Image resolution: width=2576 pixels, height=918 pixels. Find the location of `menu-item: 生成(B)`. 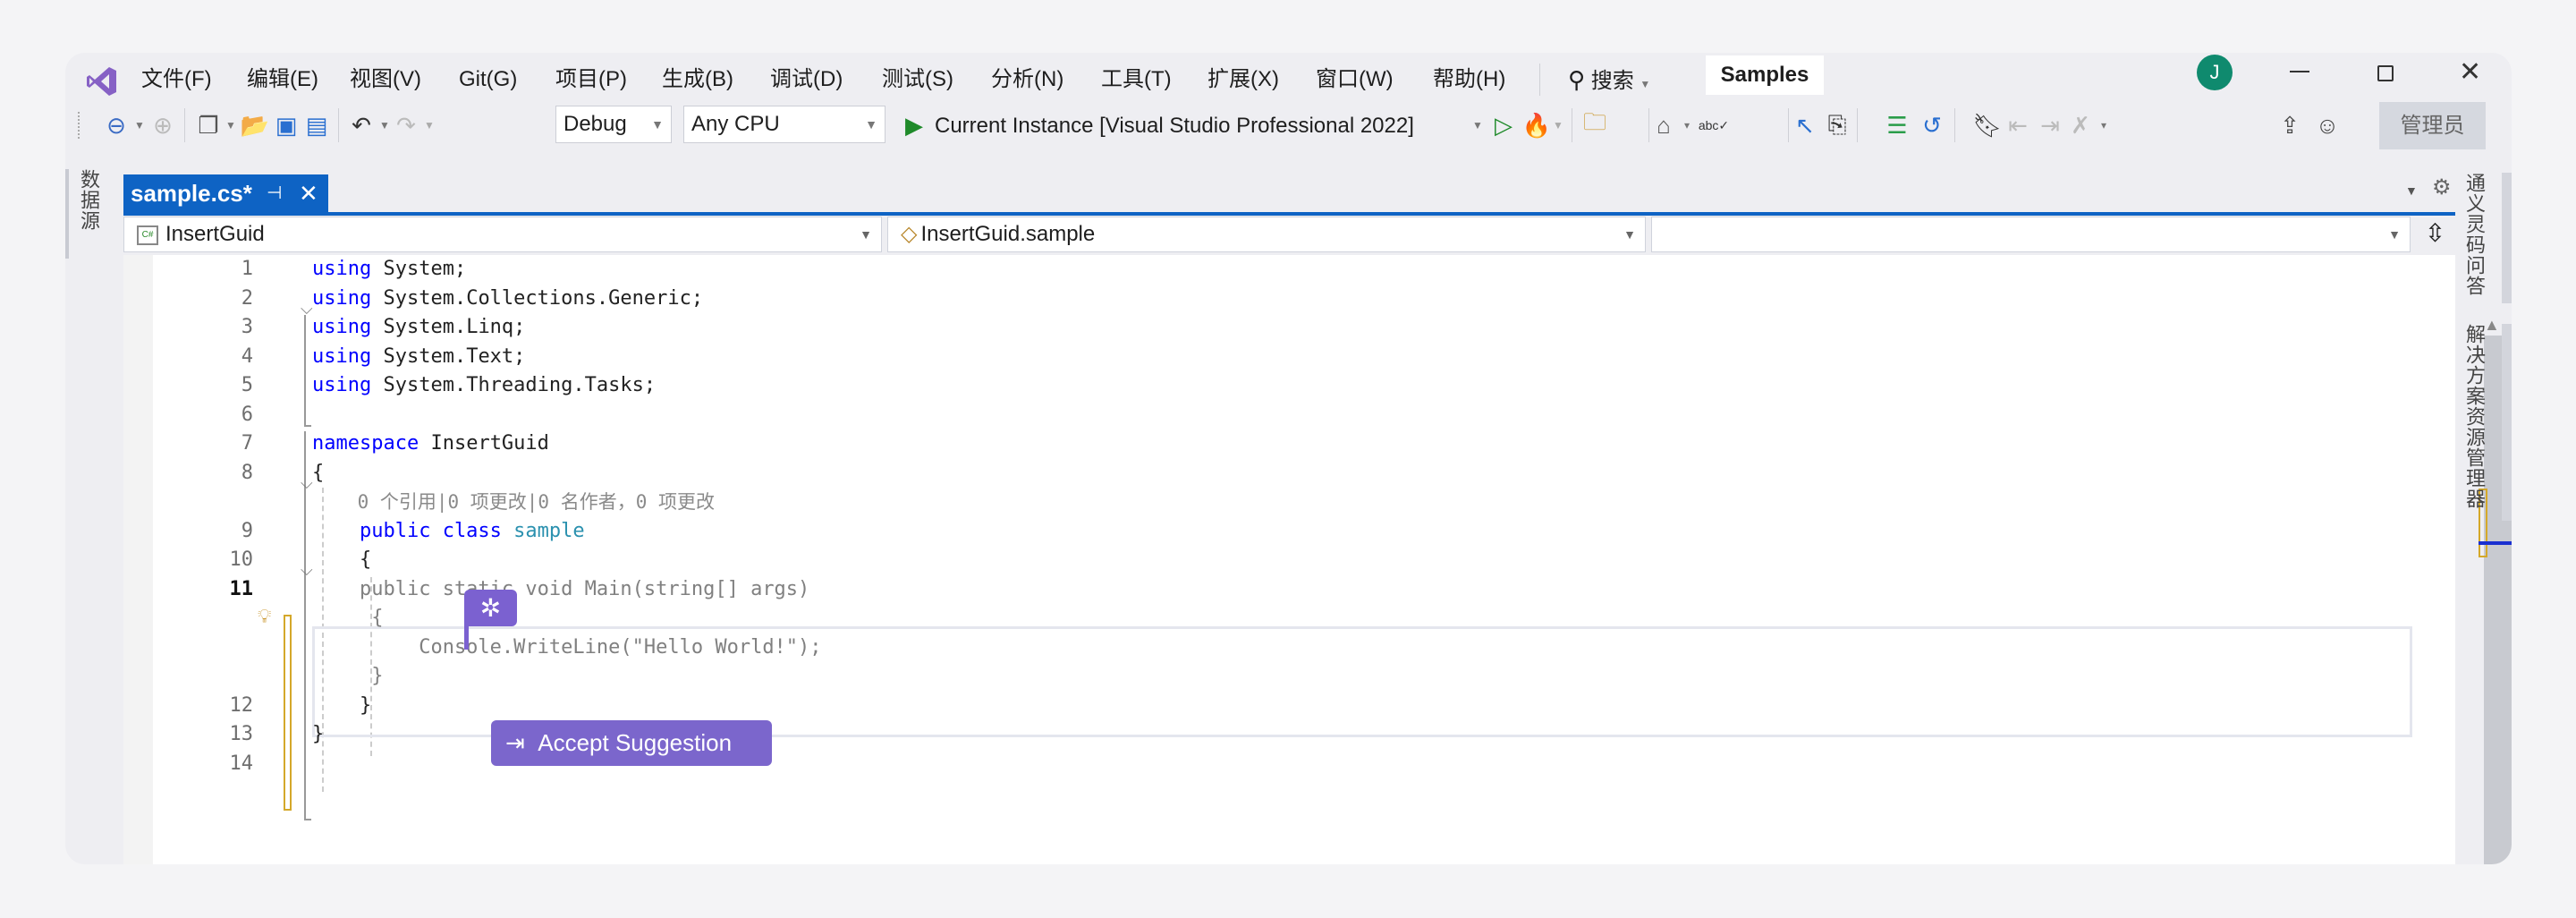

menu-item: 生成(B) is located at coordinates (697, 79).